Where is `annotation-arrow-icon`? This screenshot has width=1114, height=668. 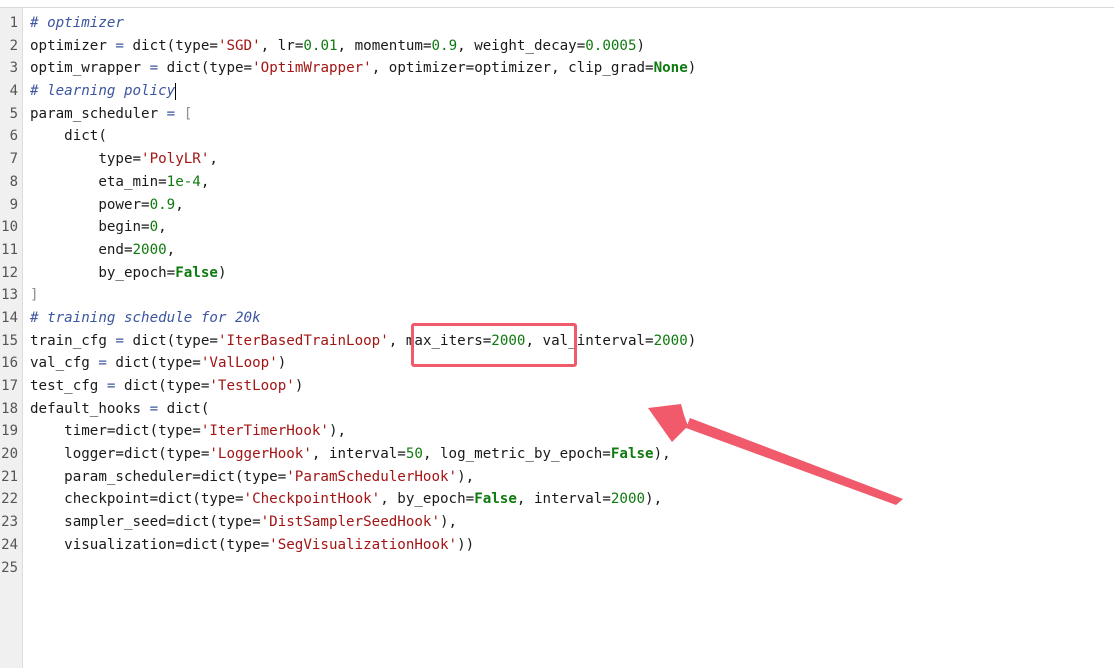
annotation-arrow-icon is located at coordinates (775, 454).